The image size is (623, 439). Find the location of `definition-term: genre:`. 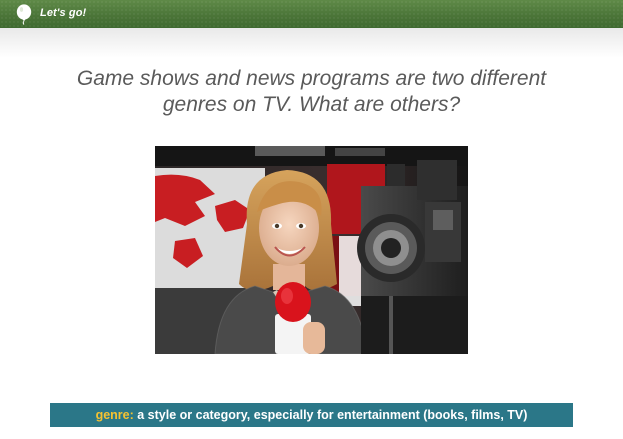

definition-term: genre: is located at coordinates (114, 415).